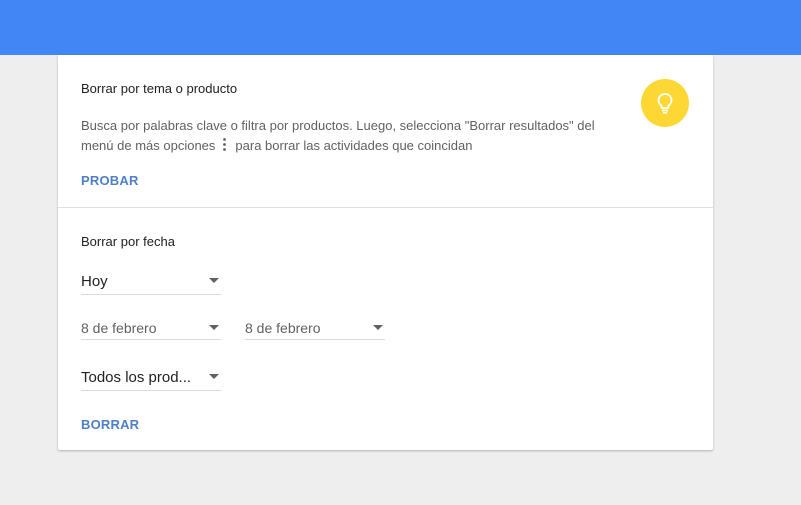 This screenshot has height=505, width=801. I want to click on delete-by-date-title: Borrar por fecha, so click(128, 241).